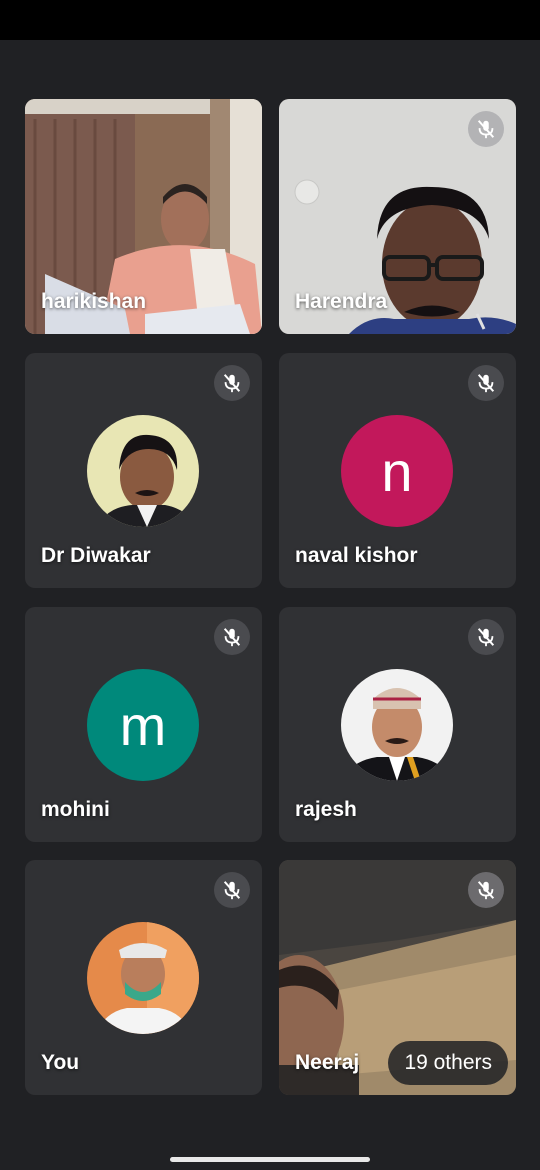 This screenshot has width=540, height=1170. I want to click on participant-name: harikishan, so click(94, 301).